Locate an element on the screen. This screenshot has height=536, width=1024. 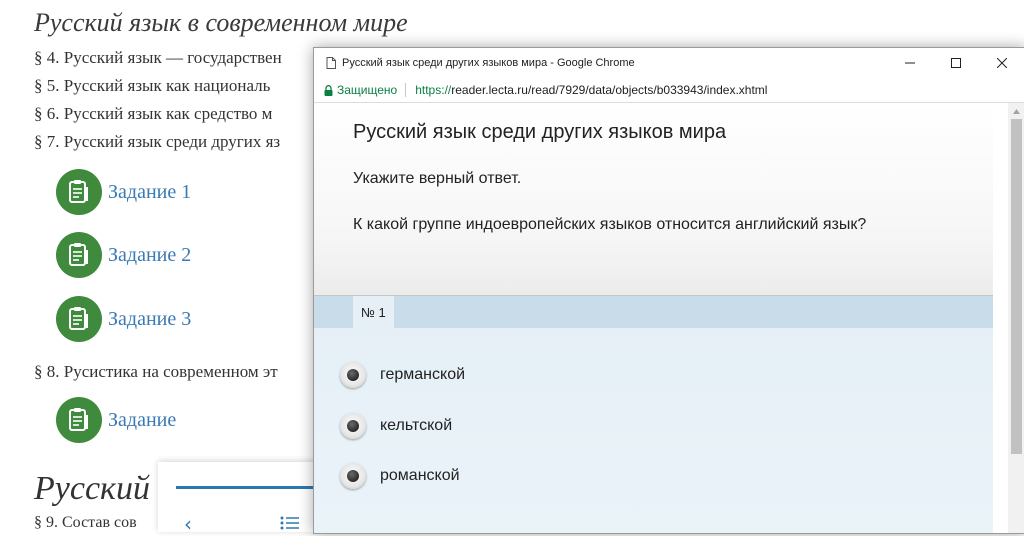
maximize-icon is located at coordinates (956, 63).